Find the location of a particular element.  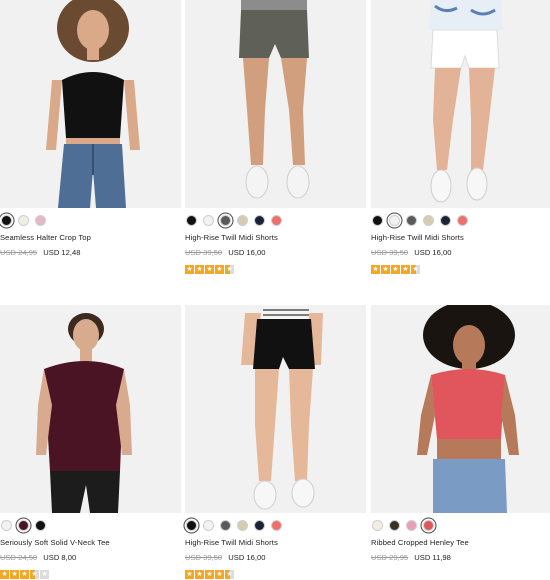

product-title: Seamless Halter Crop Top is located at coordinates (90, 237).